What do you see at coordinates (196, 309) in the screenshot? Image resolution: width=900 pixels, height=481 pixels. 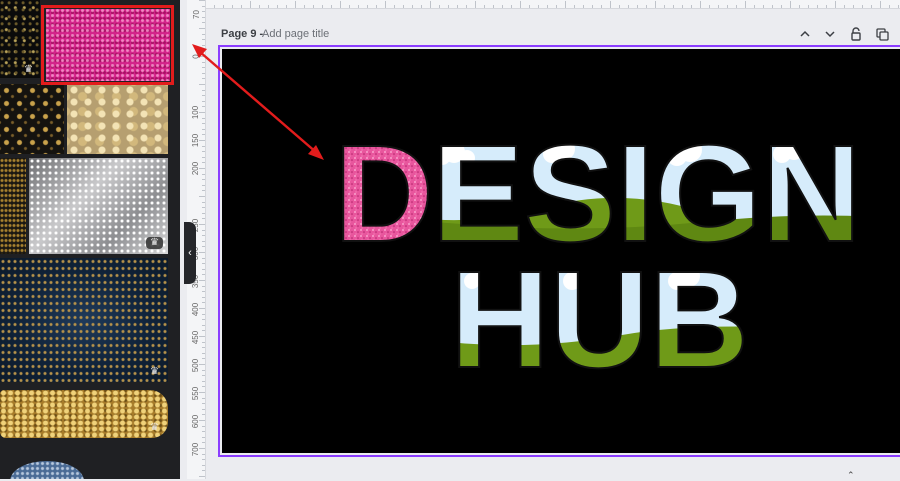 I see `ruler-label: 400` at bounding box center [196, 309].